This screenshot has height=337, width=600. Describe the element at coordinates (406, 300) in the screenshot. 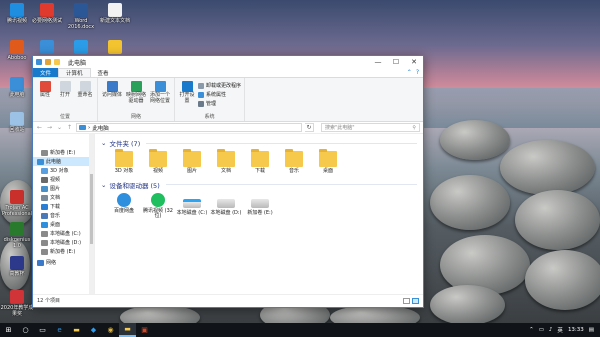

I see `details-view-button` at that location.